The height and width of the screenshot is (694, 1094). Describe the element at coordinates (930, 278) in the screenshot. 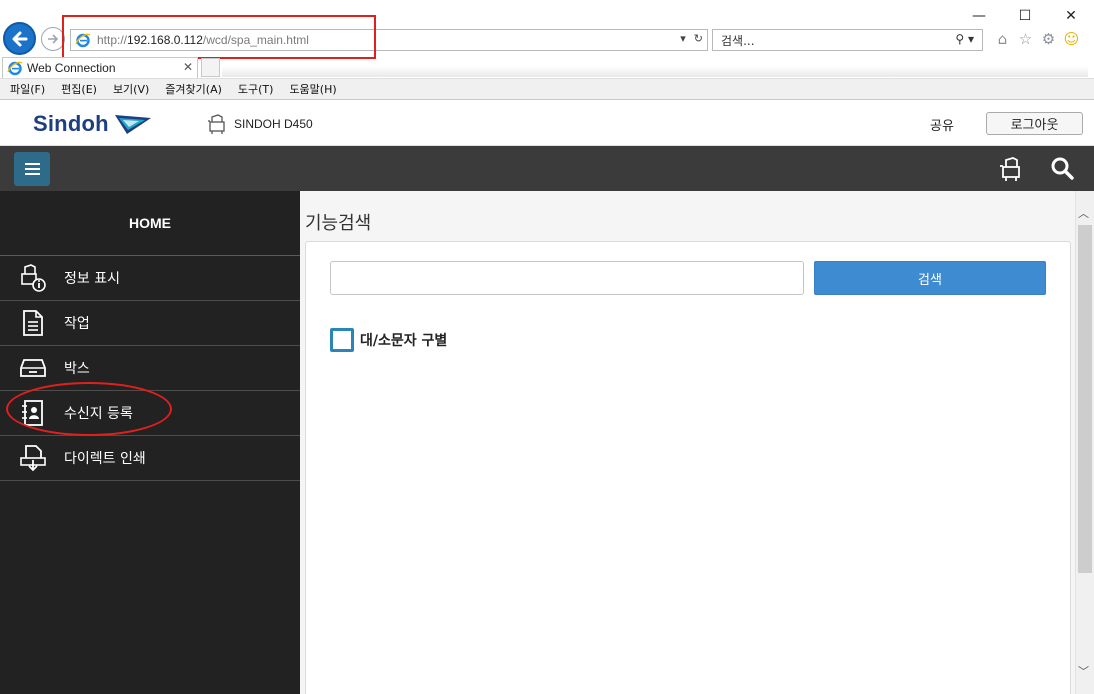

I see `search-button: 검색` at that location.